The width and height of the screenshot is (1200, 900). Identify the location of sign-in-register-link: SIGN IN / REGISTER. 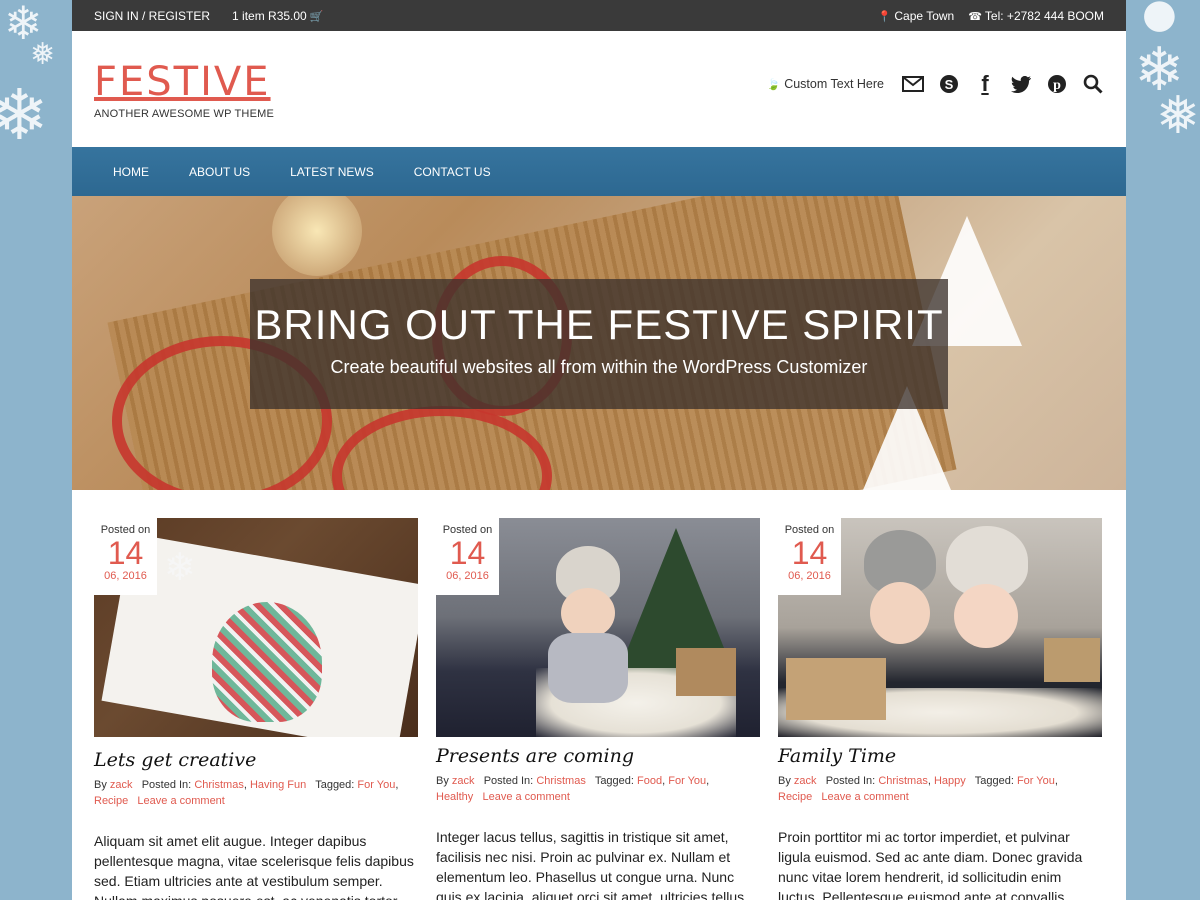
(152, 16).